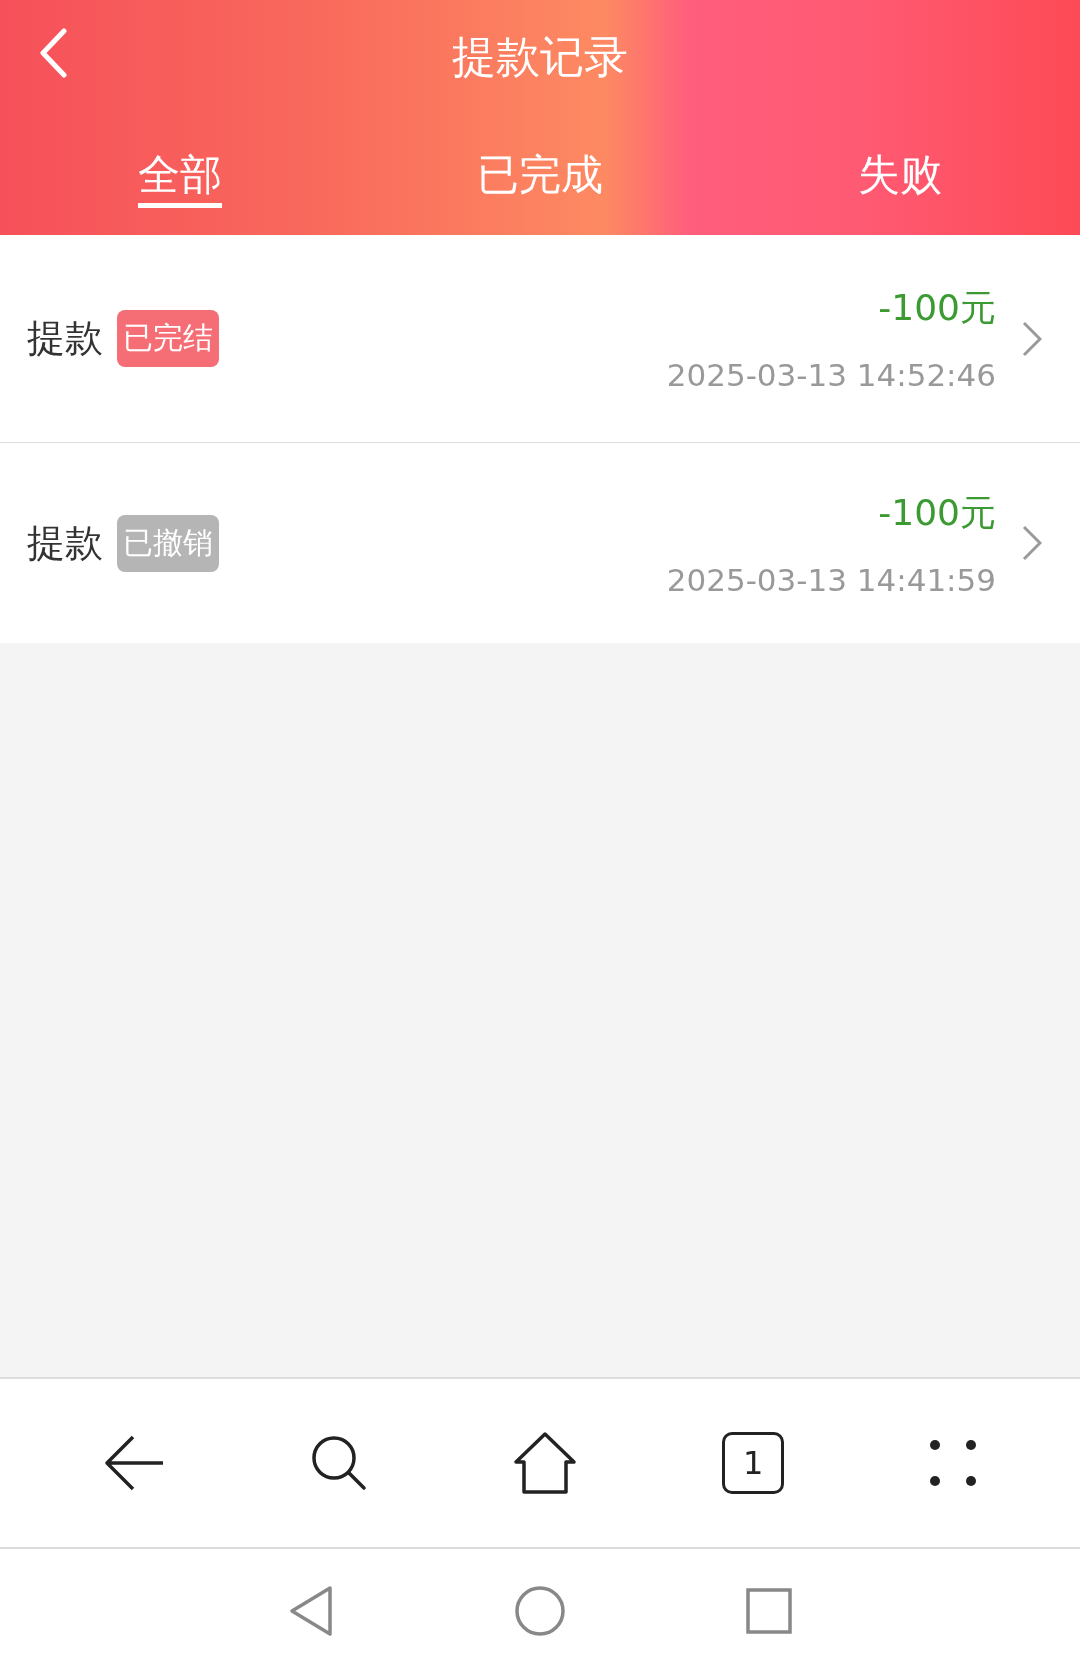 Image resolution: width=1080 pixels, height=1673 pixels. Describe the element at coordinates (133, 1463) in the screenshot. I see `back-arrow-icon` at that location.